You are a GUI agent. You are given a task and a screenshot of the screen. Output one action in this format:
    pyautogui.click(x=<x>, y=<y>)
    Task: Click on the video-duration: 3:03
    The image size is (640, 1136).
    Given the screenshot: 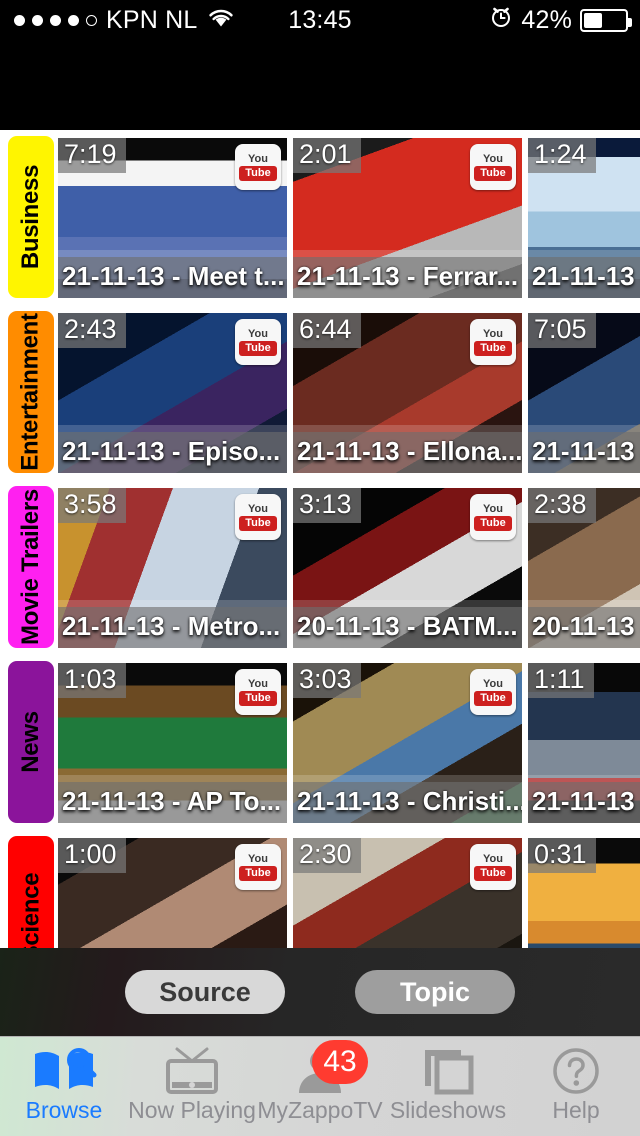 What is the action you would take?
    pyautogui.click(x=327, y=680)
    